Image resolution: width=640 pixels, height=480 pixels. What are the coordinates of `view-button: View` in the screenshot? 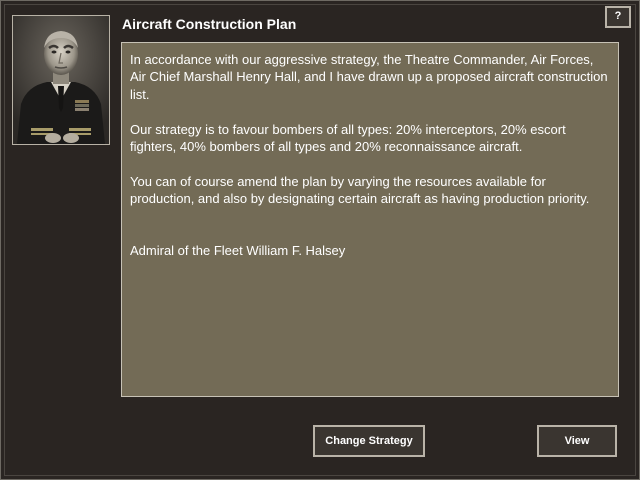 It's located at (577, 441).